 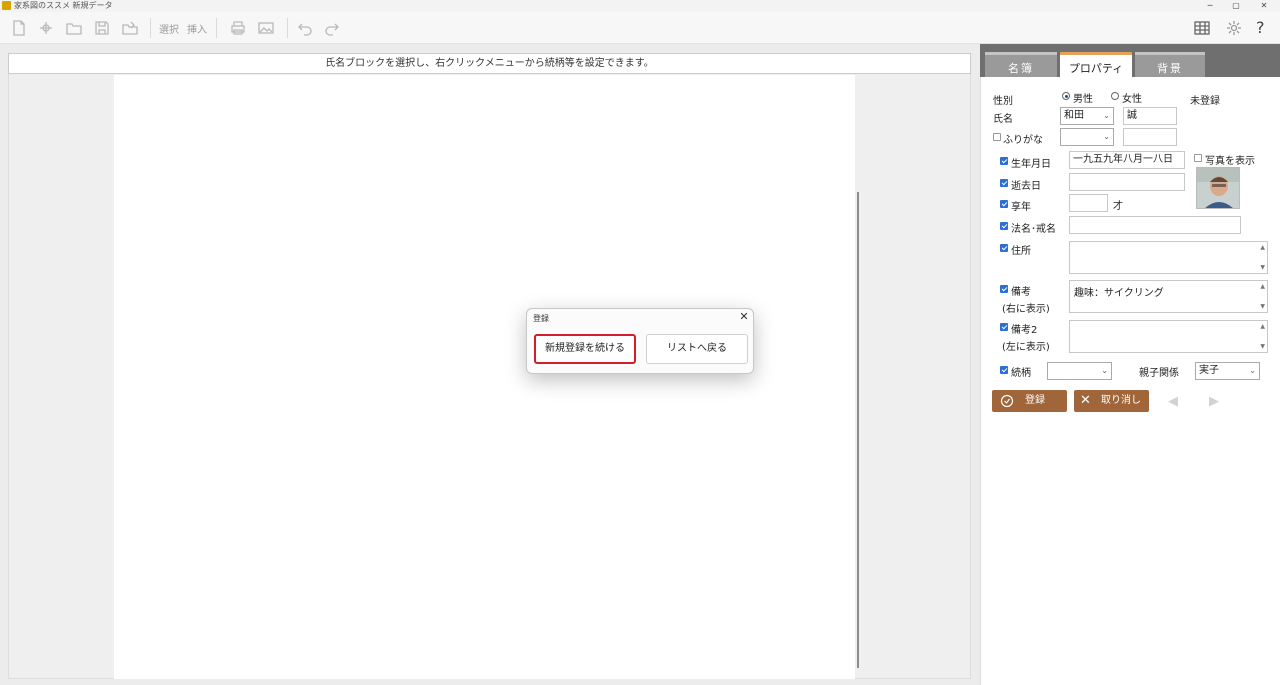 I want to click on note-sub-label: (右に表示), so click(x=1026, y=309).